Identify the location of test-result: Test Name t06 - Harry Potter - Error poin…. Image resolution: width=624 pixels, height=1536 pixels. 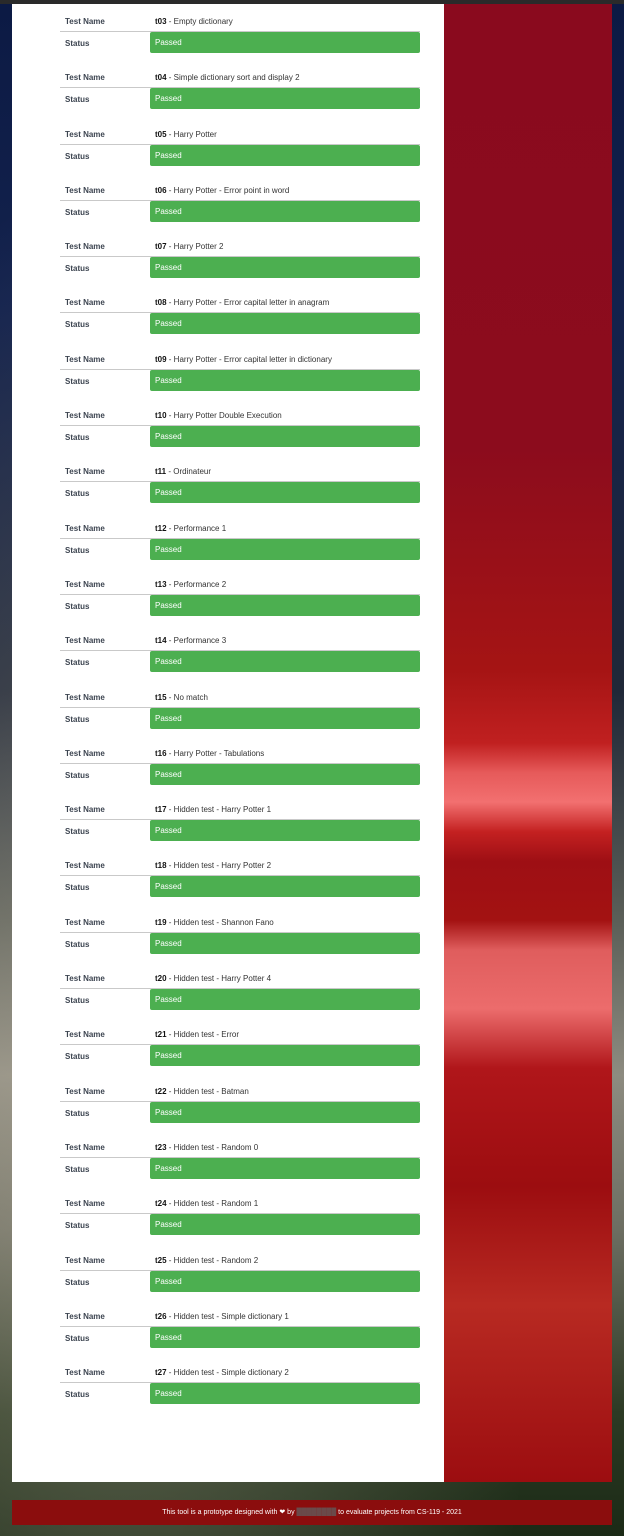
(241, 207).